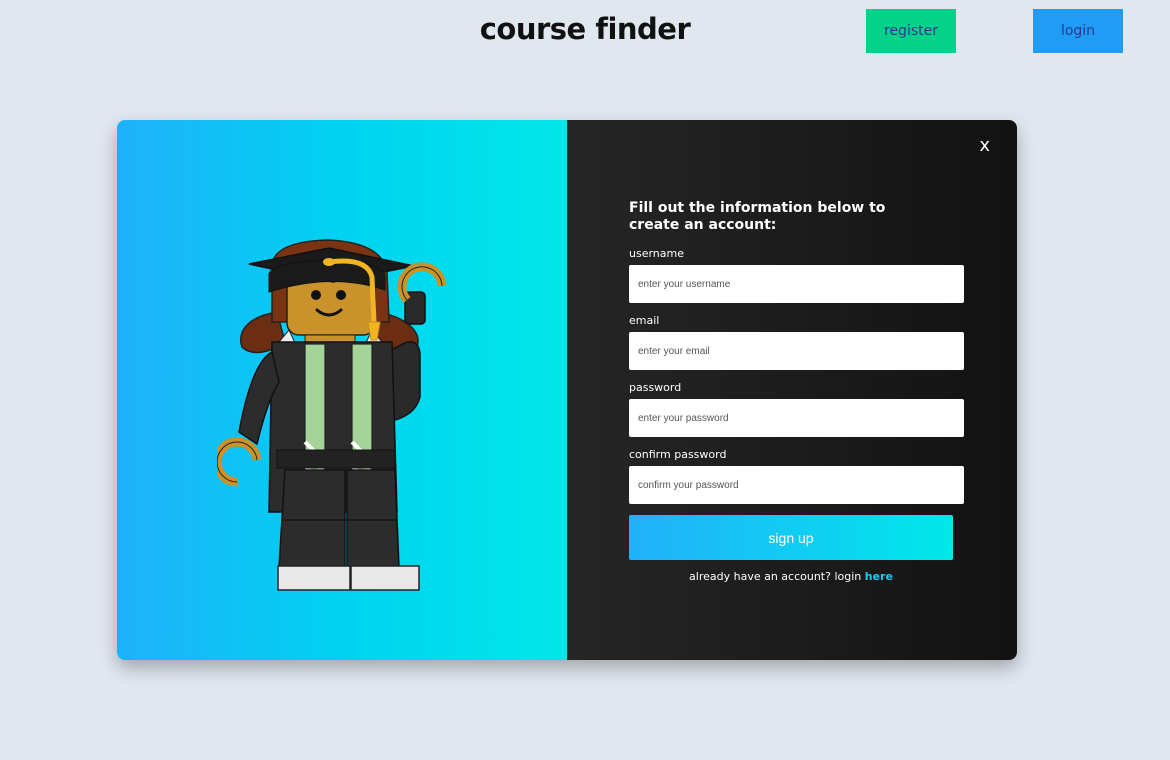 The height and width of the screenshot is (760, 1170). Describe the element at coordinates (332, 415) in the screenshot. I see `lego-graduate-icon` at that location.